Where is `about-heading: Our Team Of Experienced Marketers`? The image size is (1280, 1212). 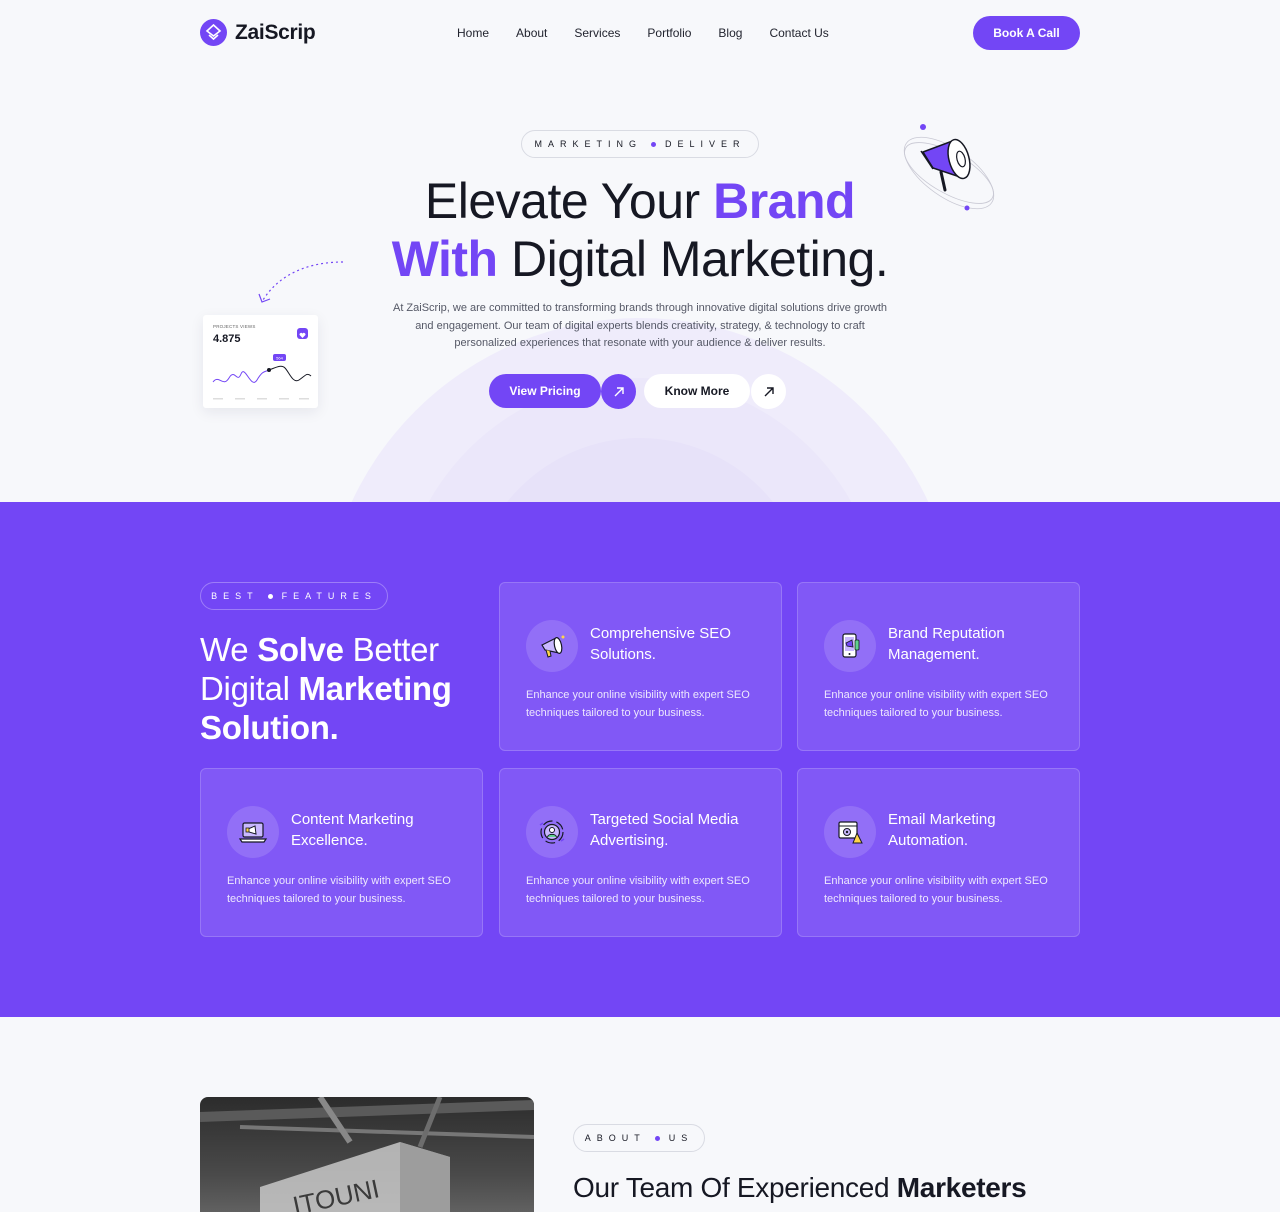 about-heading: Our Team Of Experienced Marketers is located at coordinates (800, 1188).